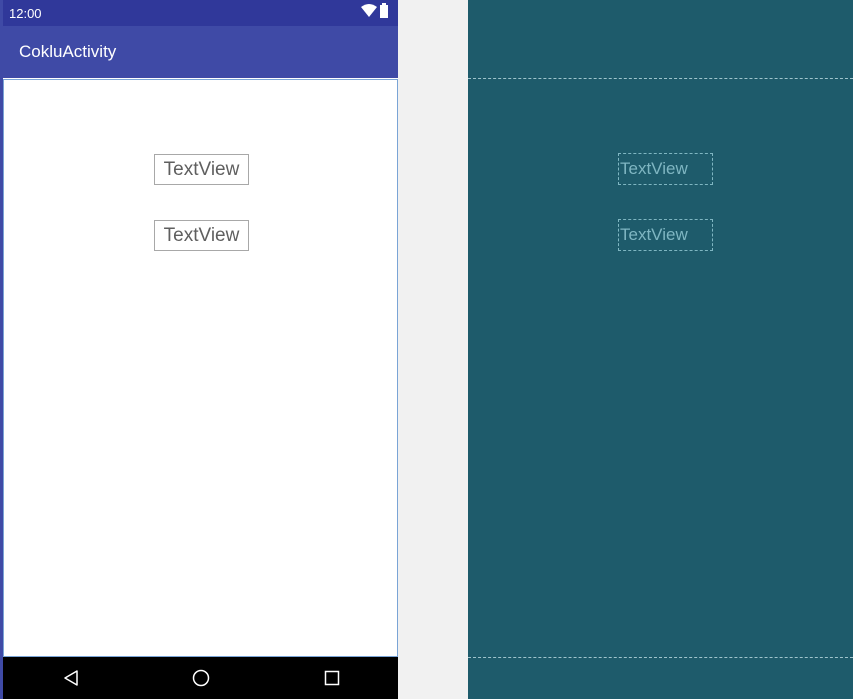 This screenshot has height=699, width=853. Describe the element at coordinates (665, 169) in the screenshot. I see `blueprint-textview-1: TextView` at that location.